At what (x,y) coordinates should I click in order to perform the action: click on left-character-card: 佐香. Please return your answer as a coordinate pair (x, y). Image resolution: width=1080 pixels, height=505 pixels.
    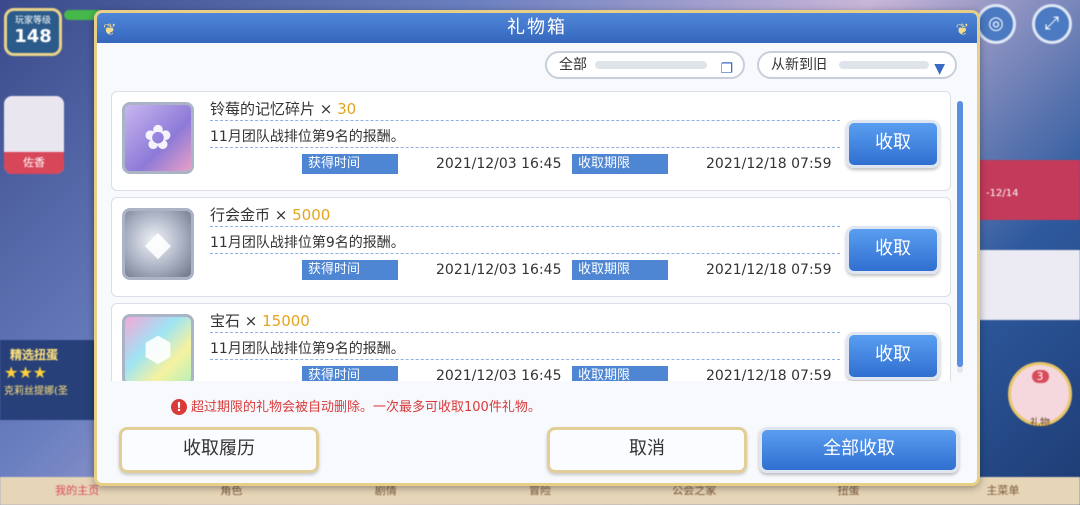
    Looking at the image, I should click on (34, 135).